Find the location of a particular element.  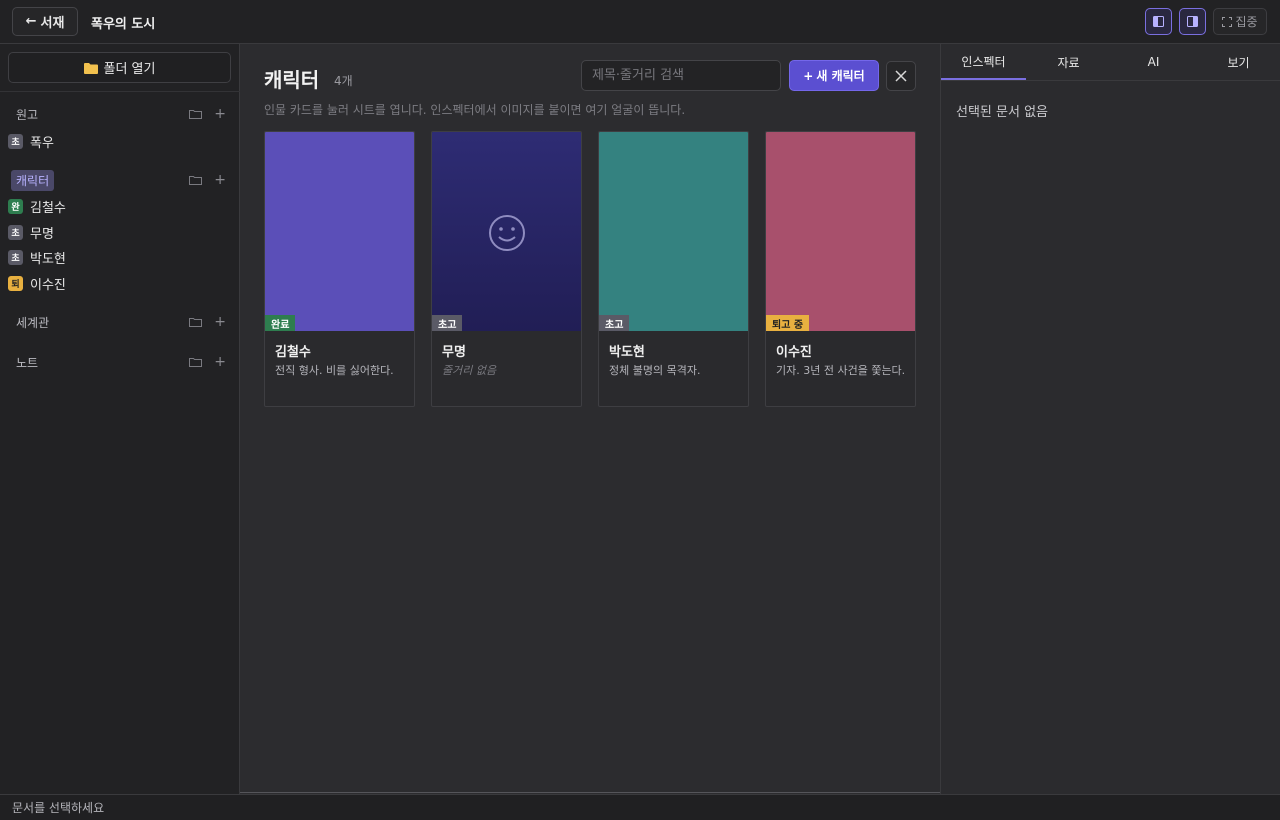

status-chip: 퇴 is located at coordinates (15, 283).